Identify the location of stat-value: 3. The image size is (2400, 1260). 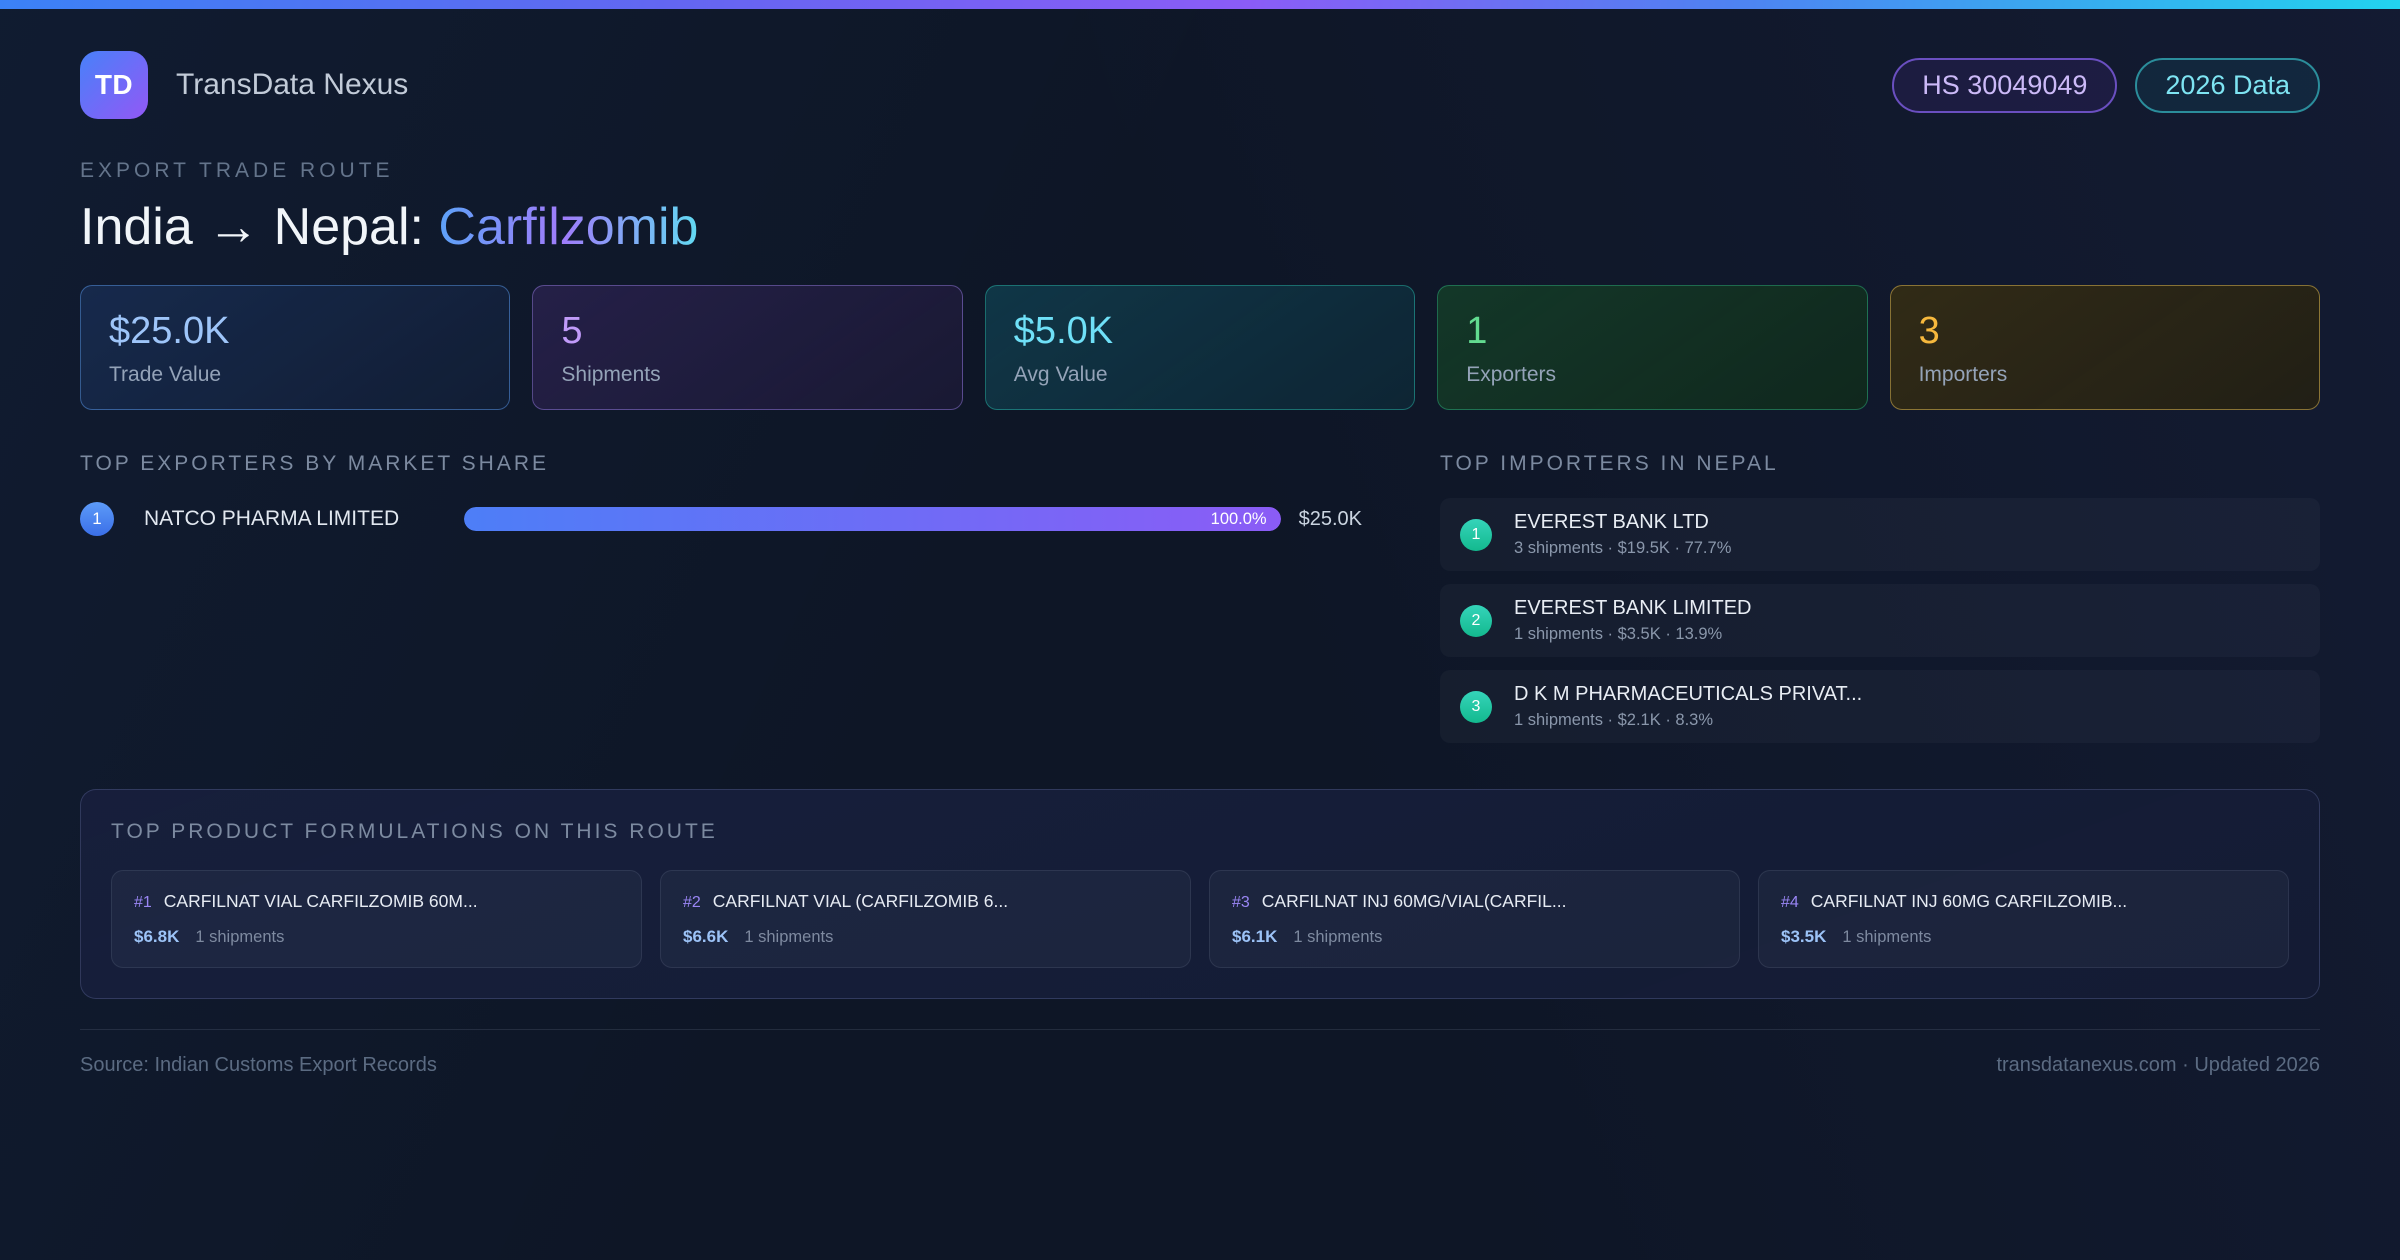
(1929, 331).